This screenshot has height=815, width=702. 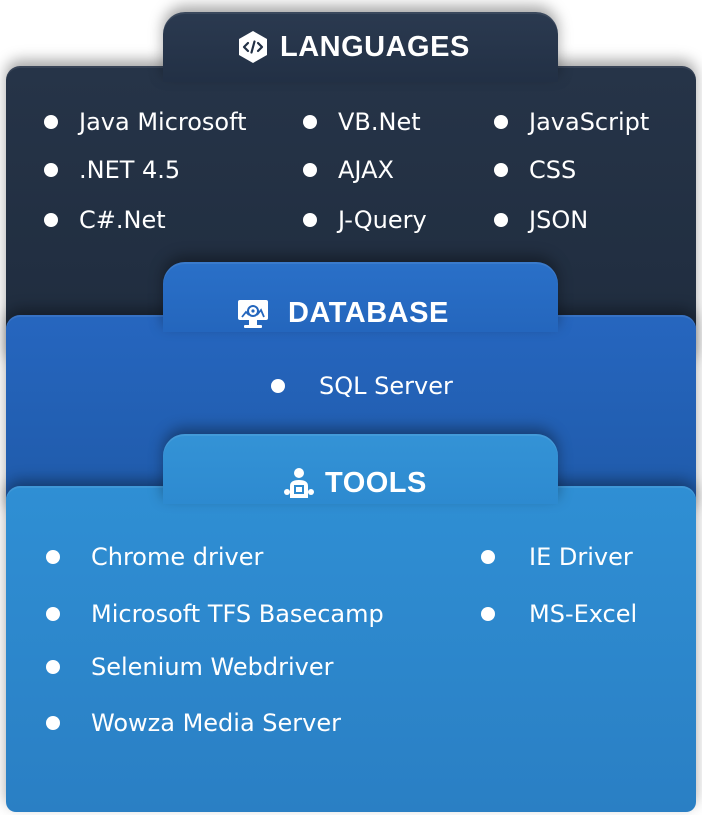 What do you see at coordinates (362, 386) in the screenshot?
I see `database-item: SQL Server` at bounding box center [362, 386].